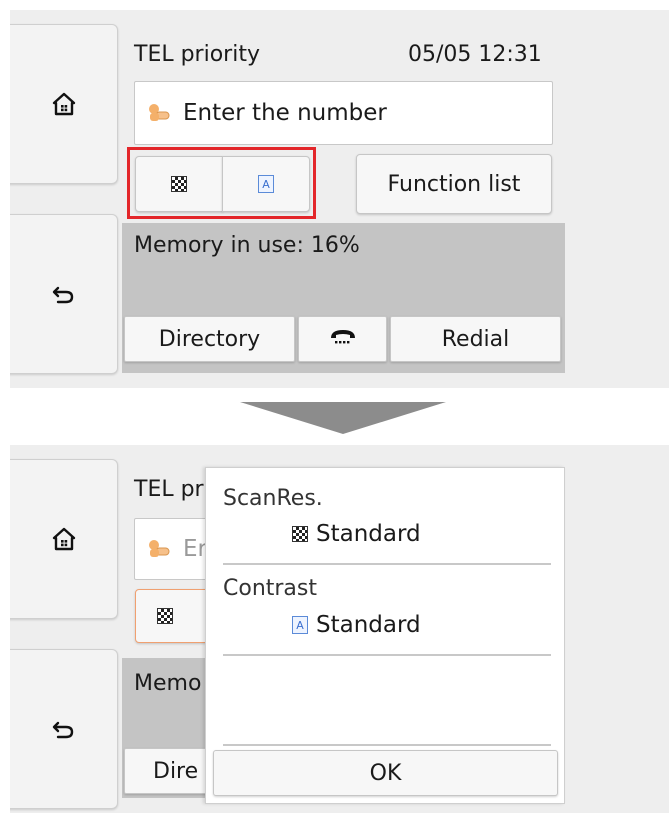 This screenshot has height=817, width=669. I want to click on ok-button: OK, so click(385, 773).